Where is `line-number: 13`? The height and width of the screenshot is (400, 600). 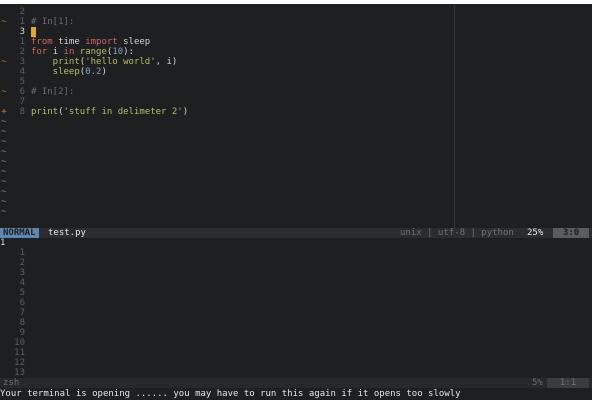 line-number: 13 is located at coordinates (19, 373).